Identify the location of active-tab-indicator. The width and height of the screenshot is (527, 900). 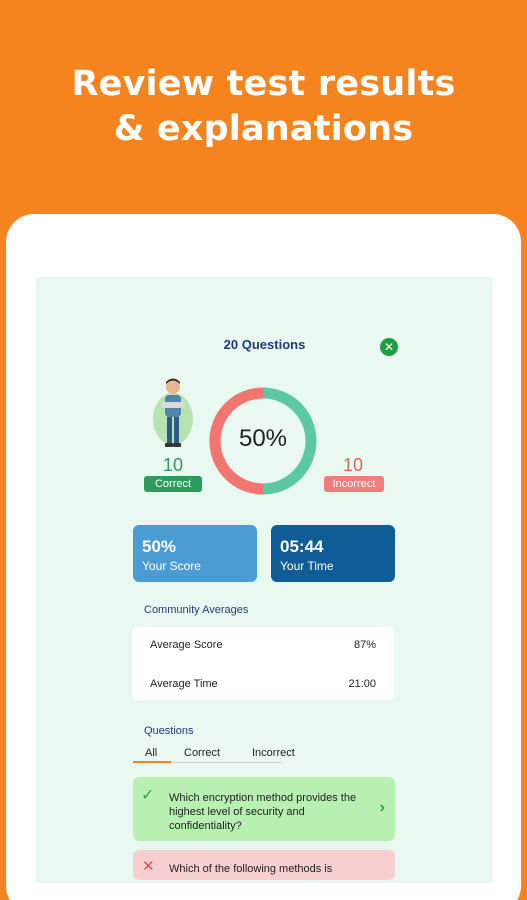
(152, 762).